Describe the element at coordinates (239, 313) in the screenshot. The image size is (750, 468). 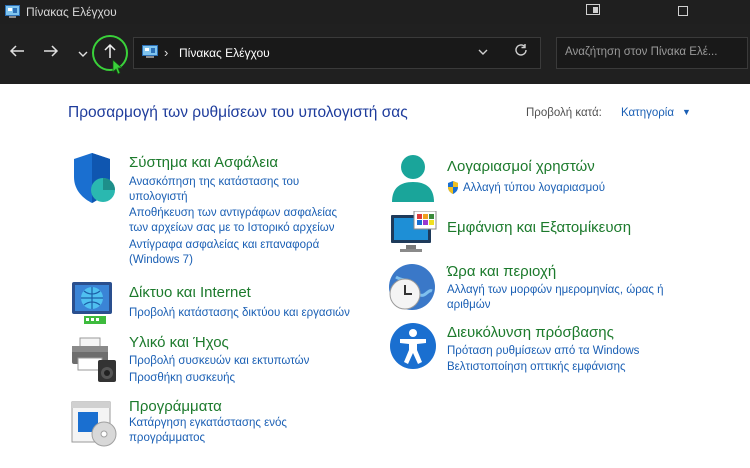
I see `link-network-status: Προβολή κατάστασης δικτύου και εργασιών` at that location.